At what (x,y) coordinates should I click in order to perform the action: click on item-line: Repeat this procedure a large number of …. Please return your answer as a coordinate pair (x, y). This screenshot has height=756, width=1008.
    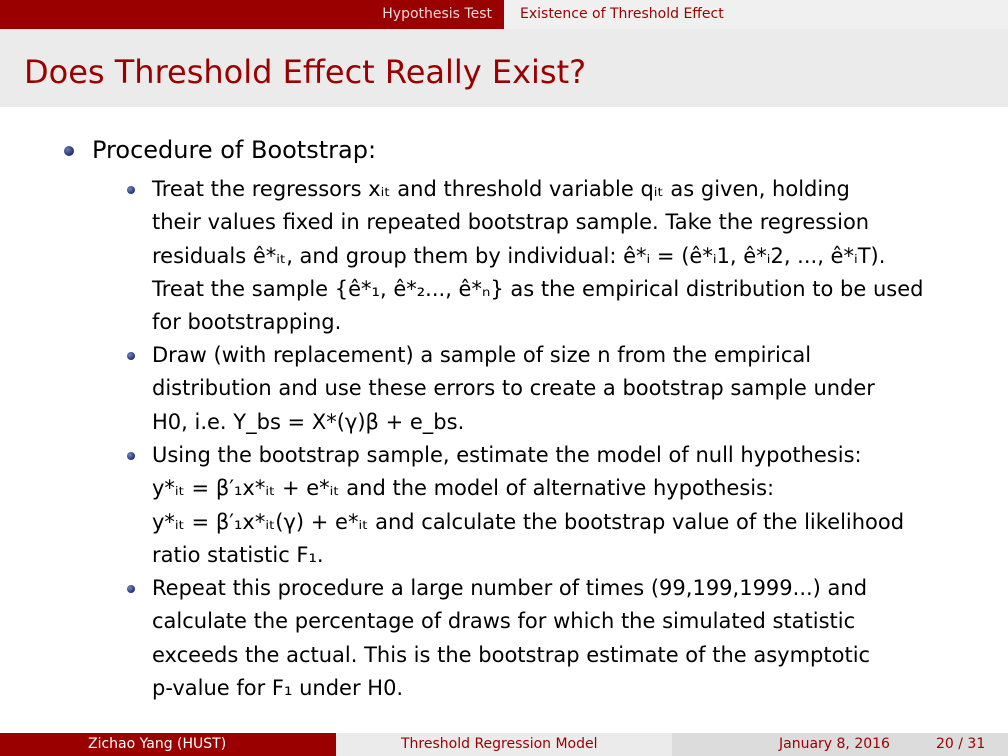
    Looking at the image, I should click on (510, 588).